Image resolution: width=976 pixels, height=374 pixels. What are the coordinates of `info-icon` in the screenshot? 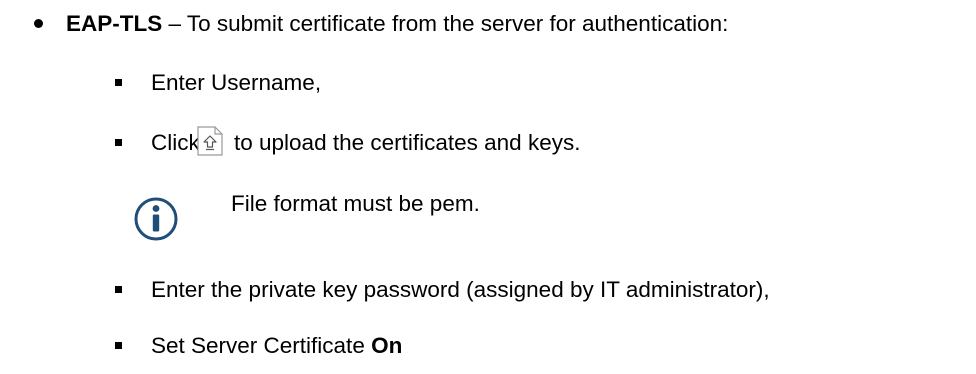 It's located at (156, 219).